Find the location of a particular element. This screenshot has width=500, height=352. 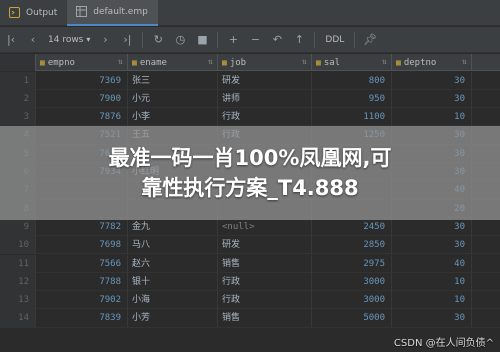

cell-empno: 7876 is located at coordinates (82, 117).